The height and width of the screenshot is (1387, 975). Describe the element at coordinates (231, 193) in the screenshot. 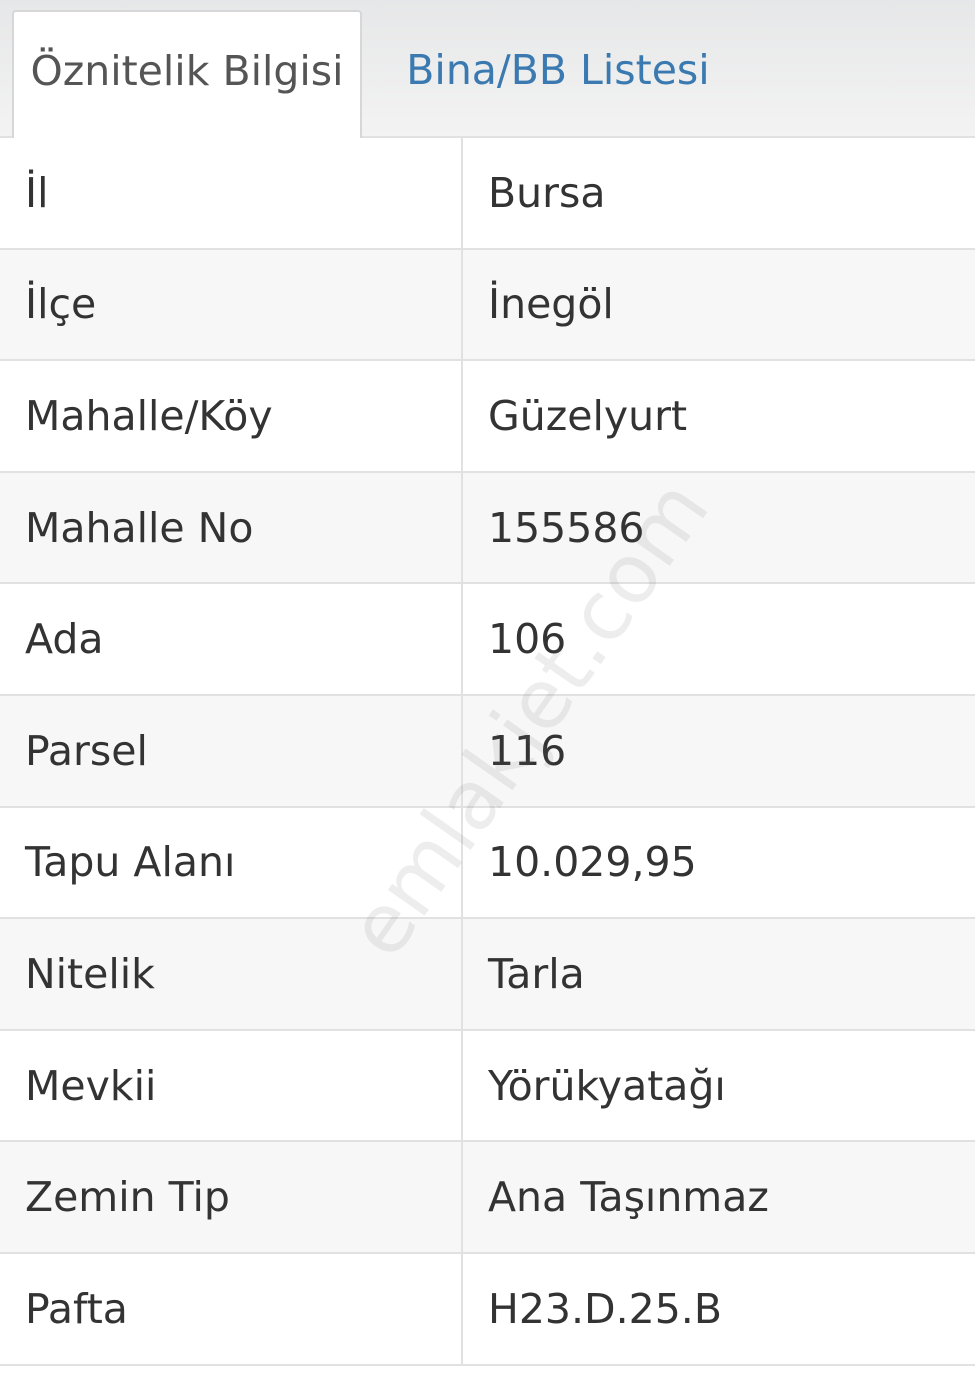

I see `attribute-key: İl` at that location.